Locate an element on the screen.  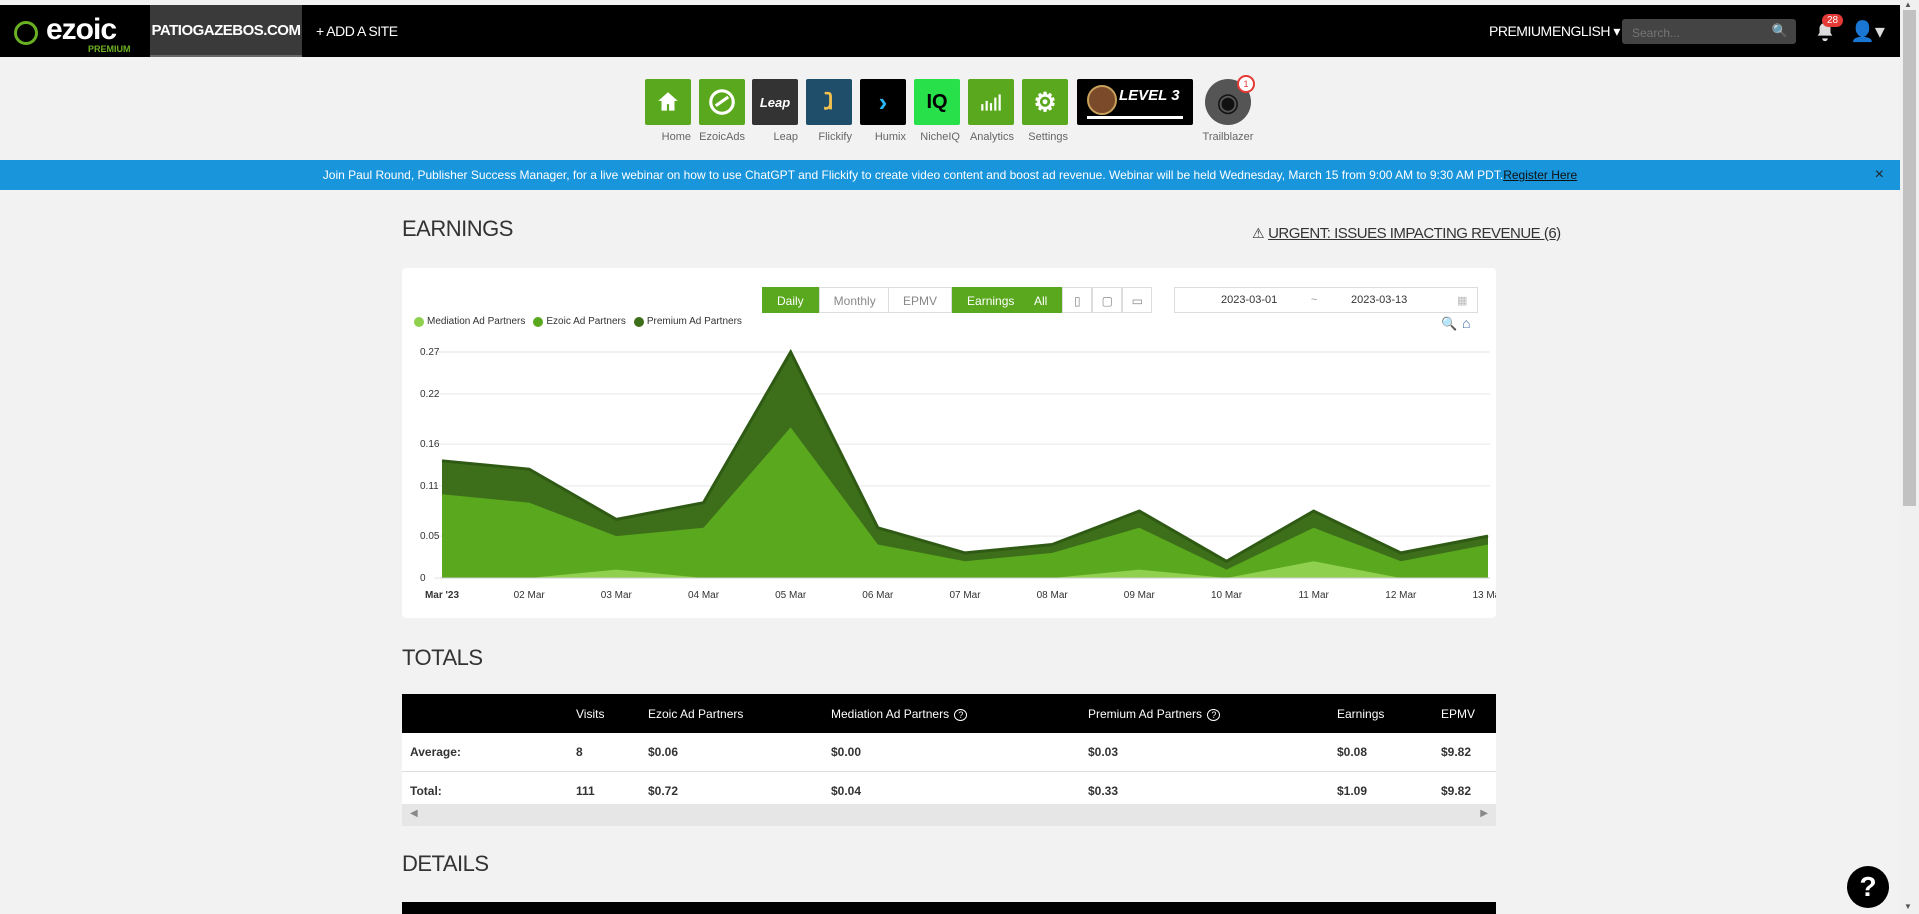
earnings-title: EARNINGS is located at coordinates (457, 228).